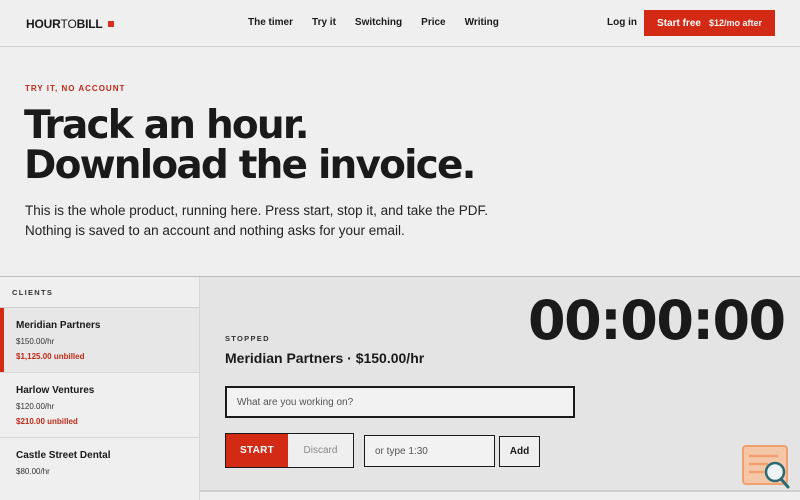  What do you see at coordinates (622, 22) in the screenshot?
I see `login-link: Log in` at bounding box center [622, 22].